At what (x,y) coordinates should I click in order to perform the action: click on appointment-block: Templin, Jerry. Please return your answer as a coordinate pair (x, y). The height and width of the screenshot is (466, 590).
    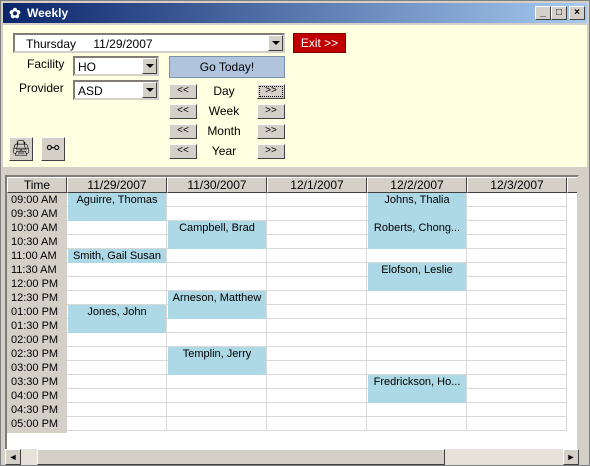
    Looking at the image, I should click on (217, 361).